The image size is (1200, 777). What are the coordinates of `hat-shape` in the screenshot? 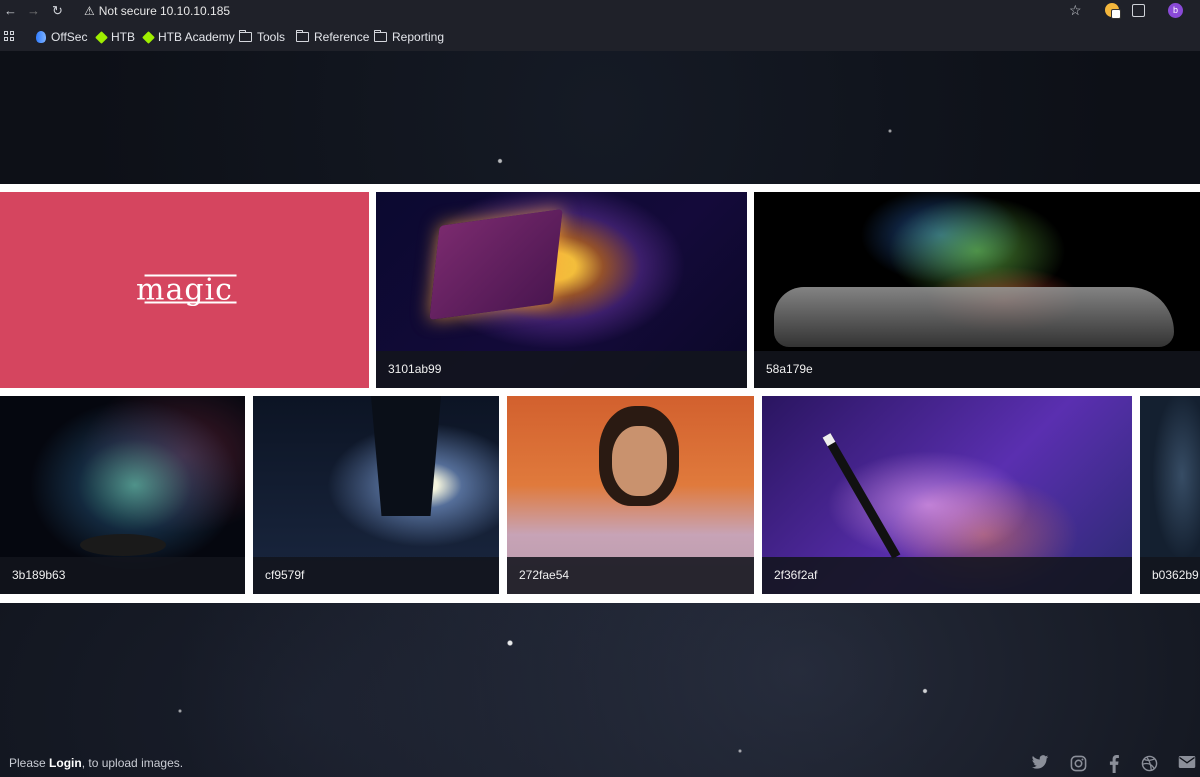 It's located at (123, 545).